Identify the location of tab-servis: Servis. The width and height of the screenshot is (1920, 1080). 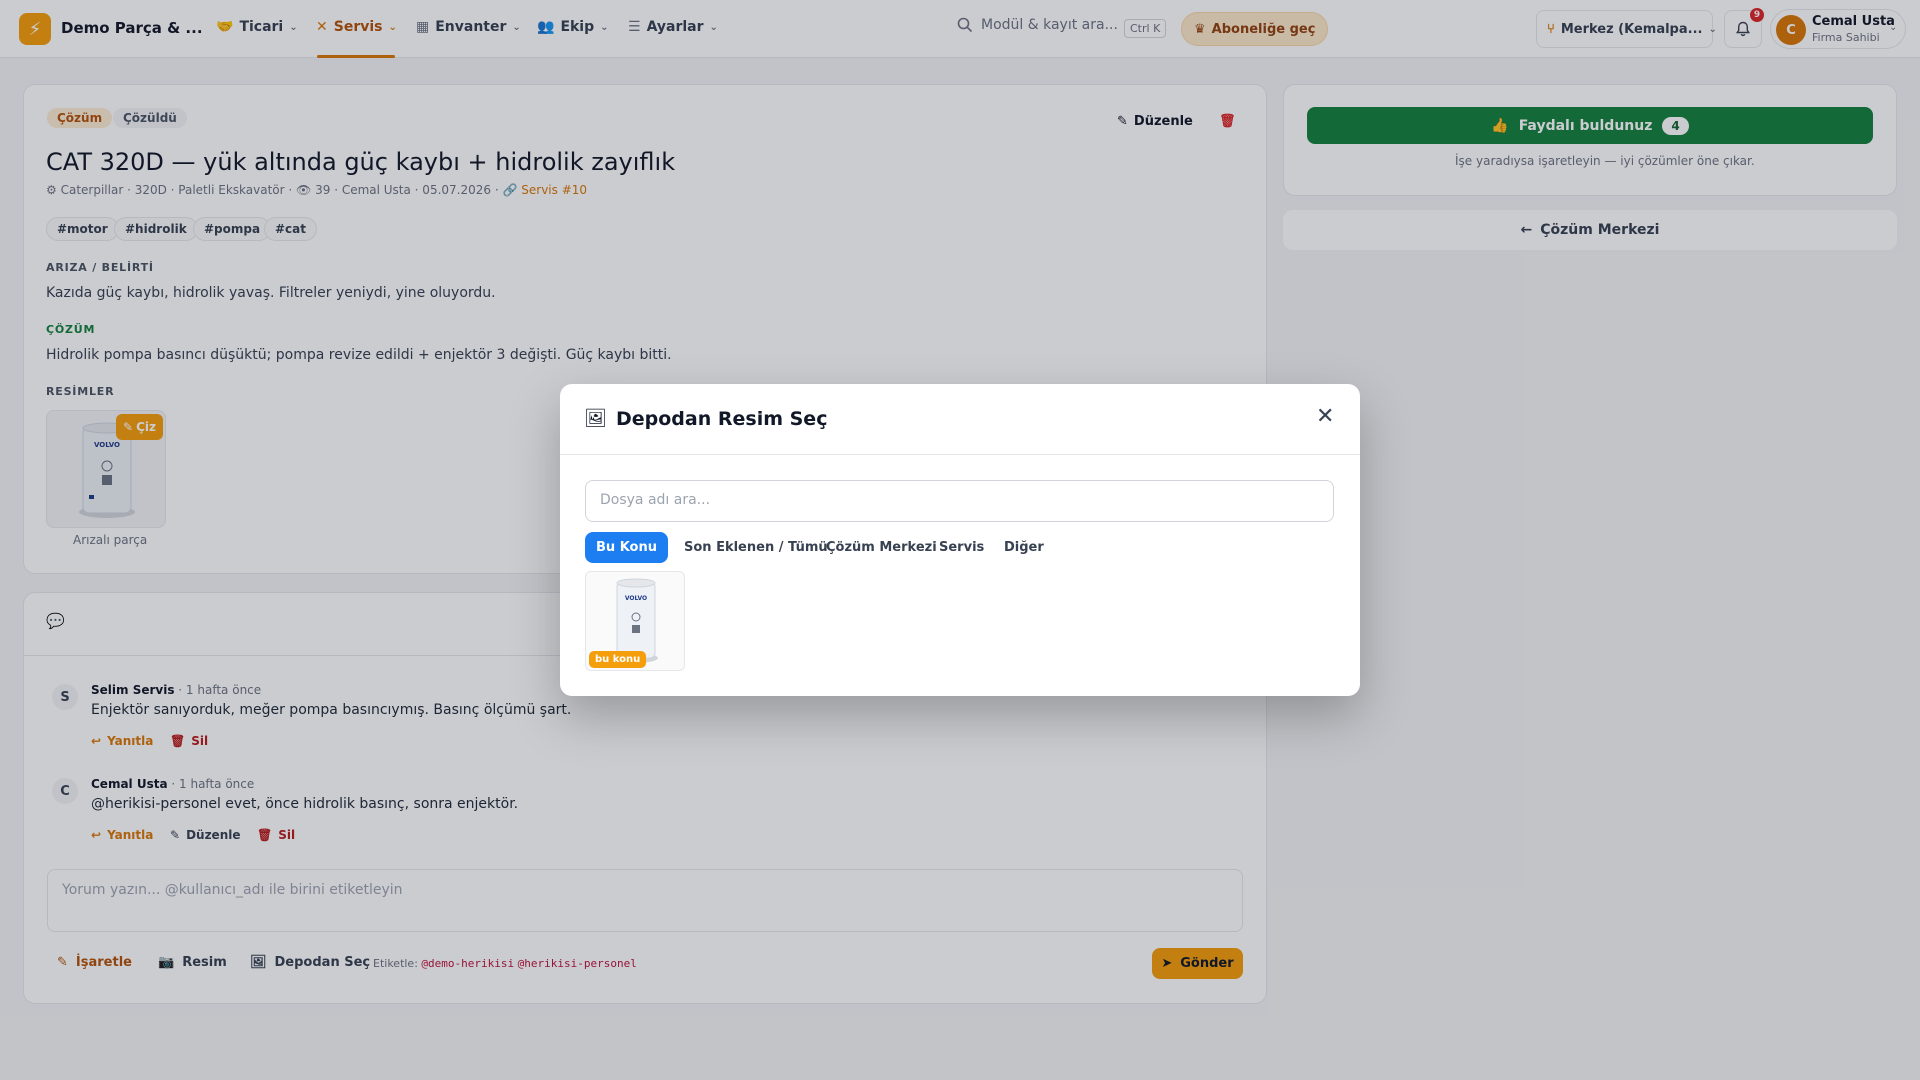
(961, 547).